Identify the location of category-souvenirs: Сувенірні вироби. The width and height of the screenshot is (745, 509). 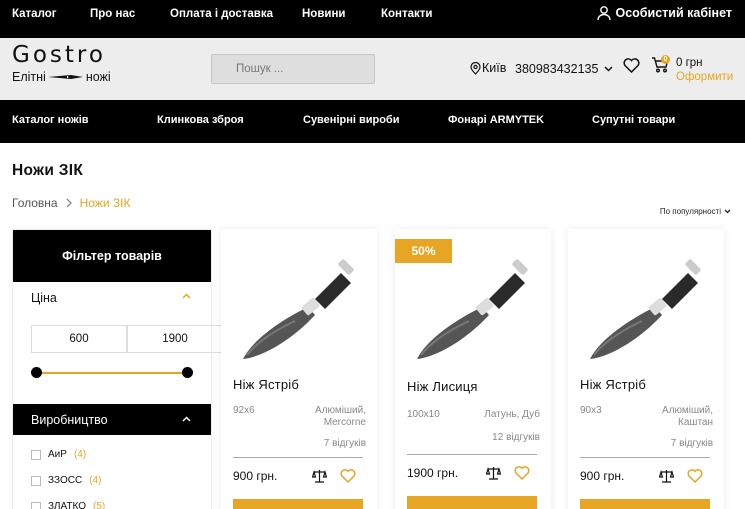
(351, 120).